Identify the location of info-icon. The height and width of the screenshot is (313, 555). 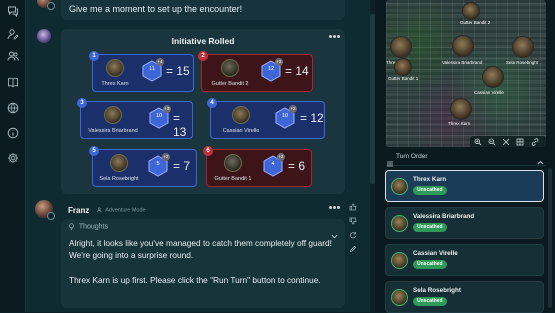
(13, 133).